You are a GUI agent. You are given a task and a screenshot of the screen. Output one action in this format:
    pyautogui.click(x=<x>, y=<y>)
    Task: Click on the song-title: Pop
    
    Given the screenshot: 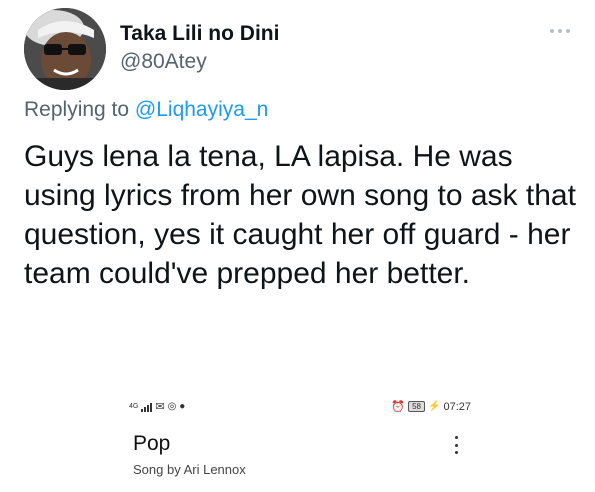 What is the action you would take?
    pyautogui.click(x=152, y=443)
    